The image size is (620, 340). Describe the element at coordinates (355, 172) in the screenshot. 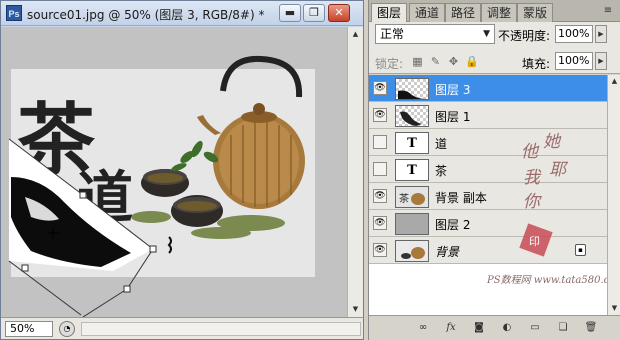

I see `canvas-vertical-scrollbar: ▲ ▼` at that location.